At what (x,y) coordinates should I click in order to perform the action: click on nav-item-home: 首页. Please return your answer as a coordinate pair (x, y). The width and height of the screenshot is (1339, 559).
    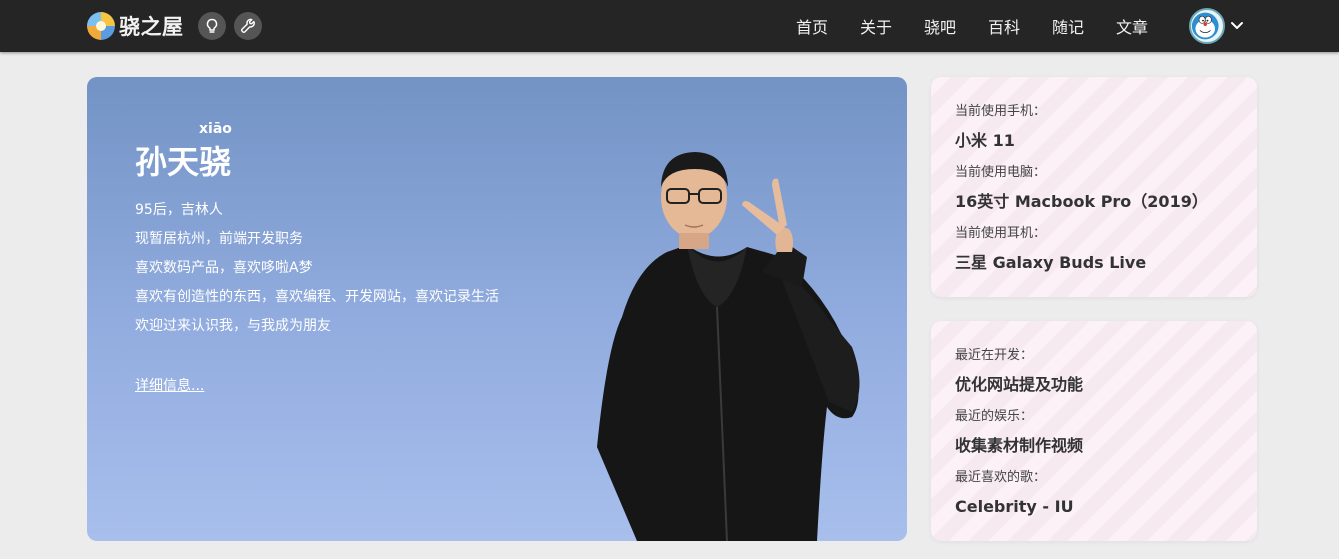
    Looking at the image, I should click on (812, 26).